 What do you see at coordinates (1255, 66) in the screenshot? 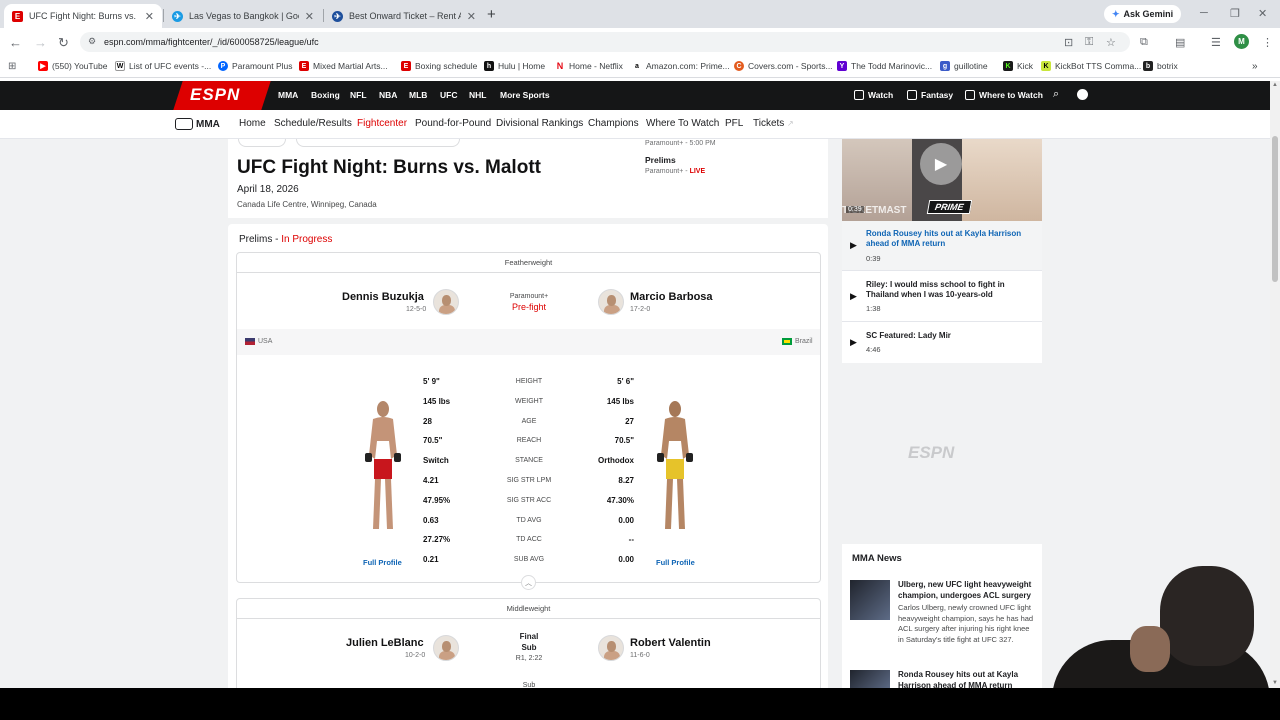
I see `more-bookmarks-icon: »` at bounding box center [1255, 66].